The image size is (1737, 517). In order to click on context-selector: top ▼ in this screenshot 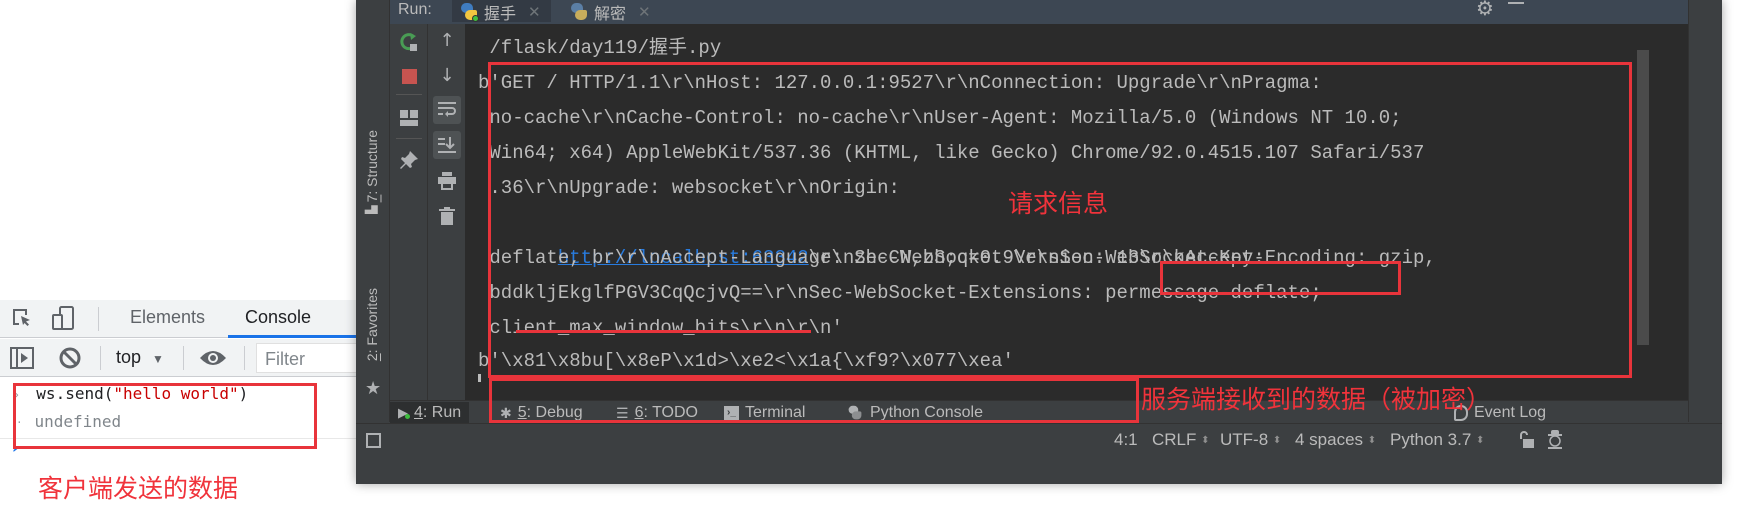, I will do `click(140, 357)`.